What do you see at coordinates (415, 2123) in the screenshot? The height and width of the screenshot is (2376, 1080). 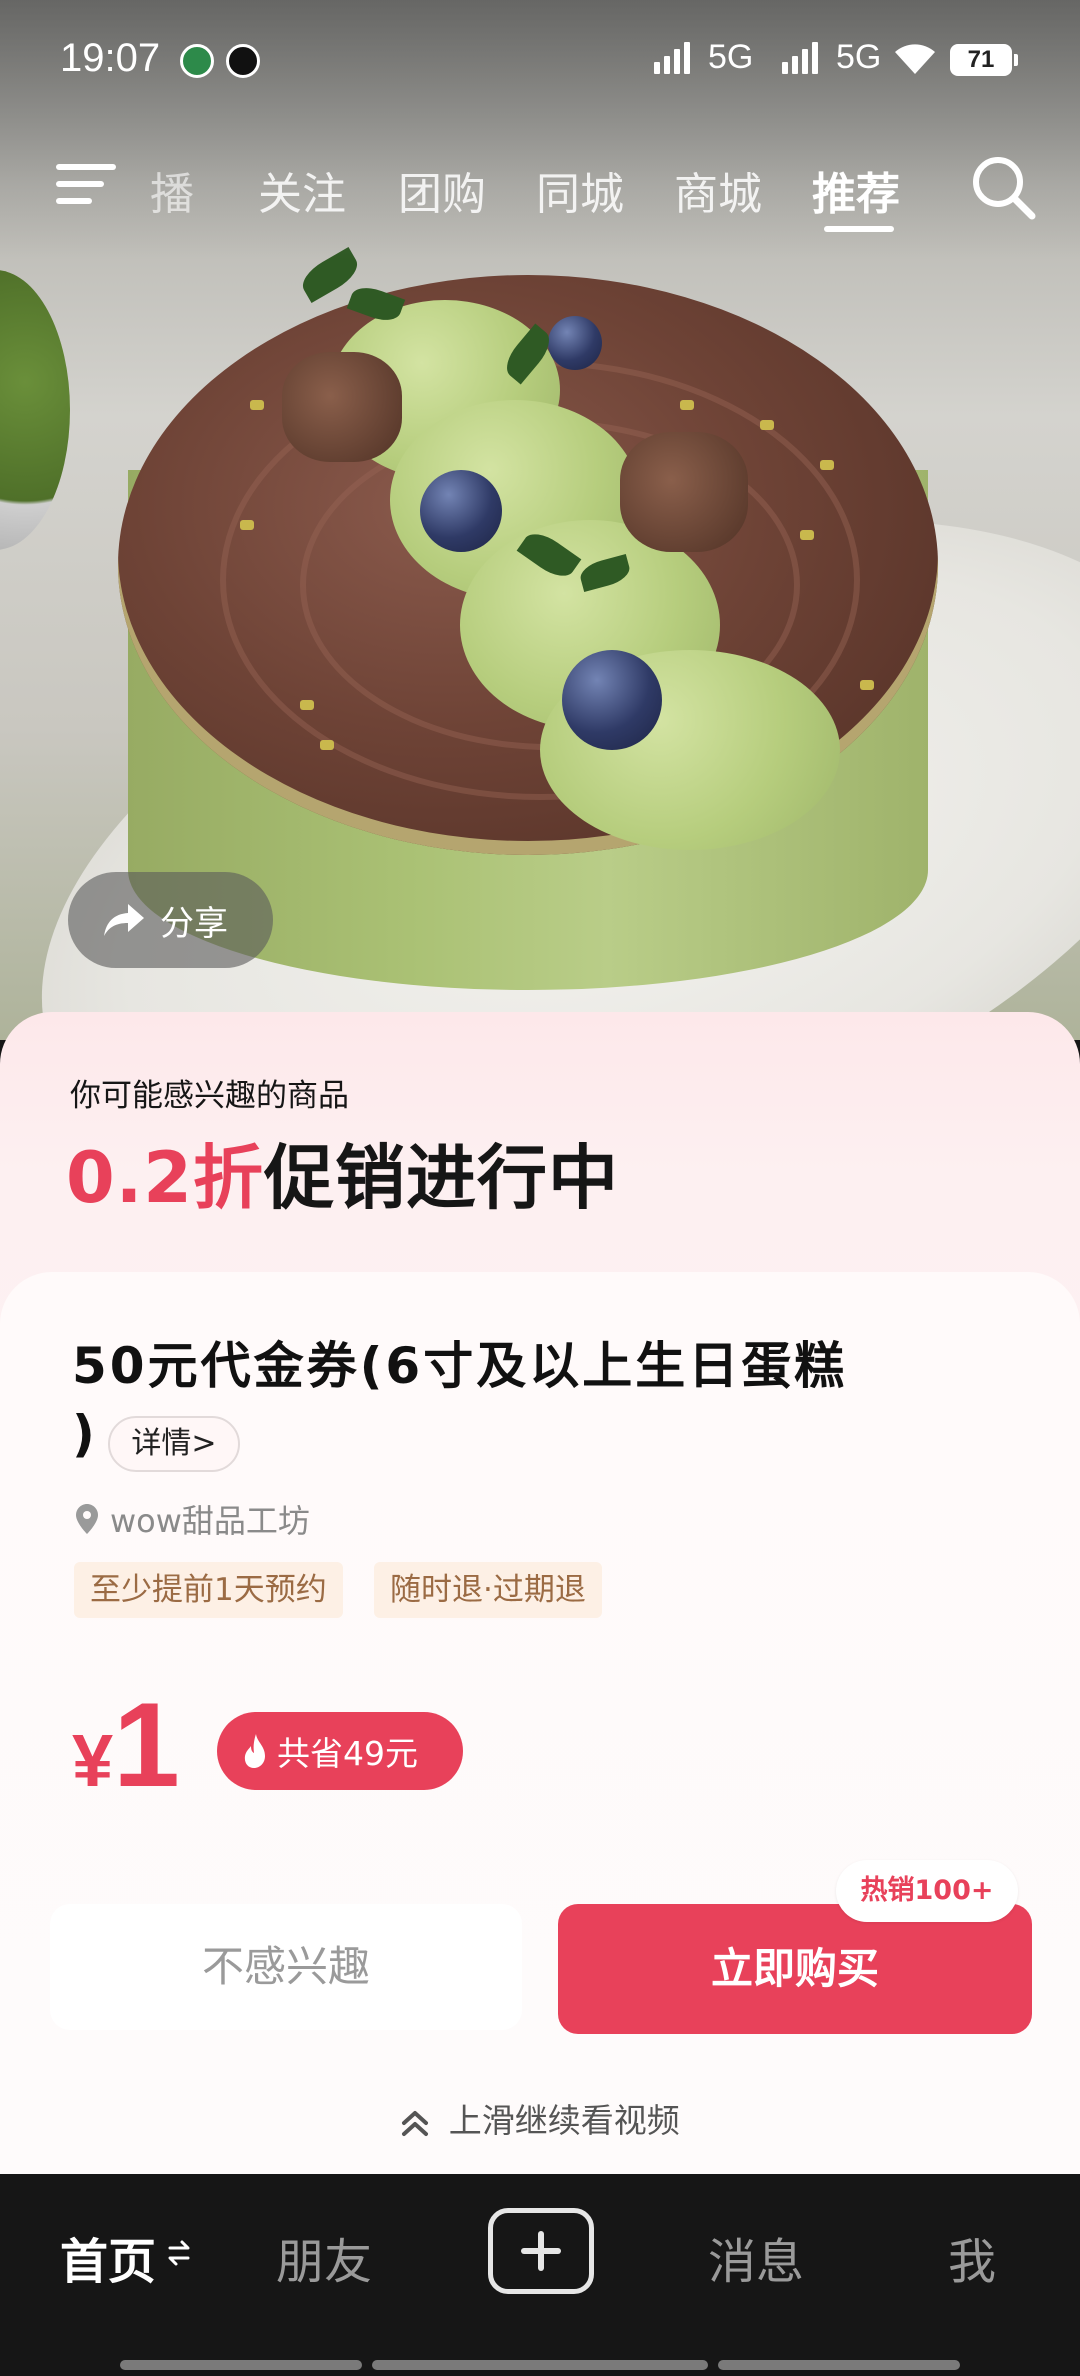 I see `double-chevron-up-icon` at bounding box center [415, 2123].